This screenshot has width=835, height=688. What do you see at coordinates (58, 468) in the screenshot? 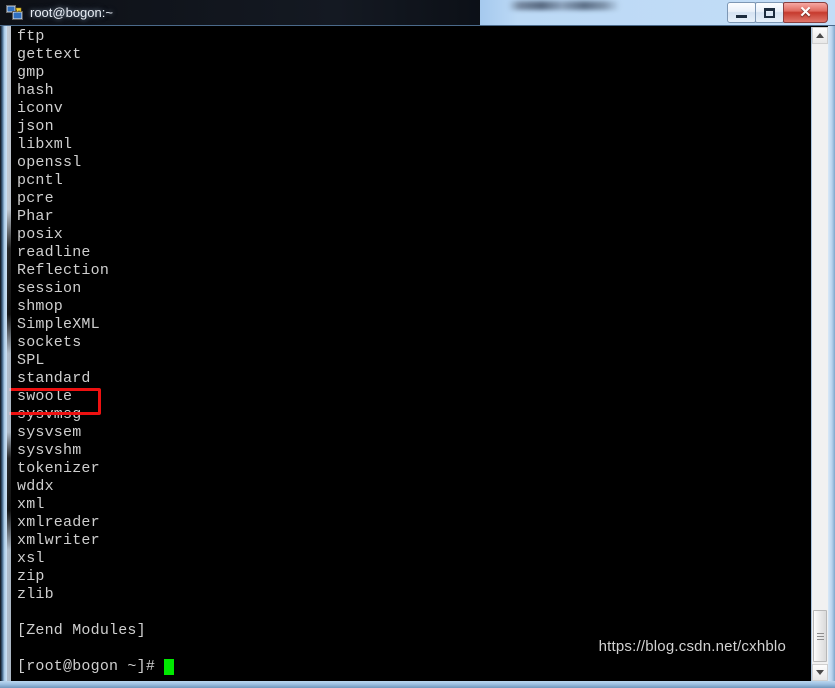
I see `terminal-line: tokenizer` at bounding box center [58, 468].